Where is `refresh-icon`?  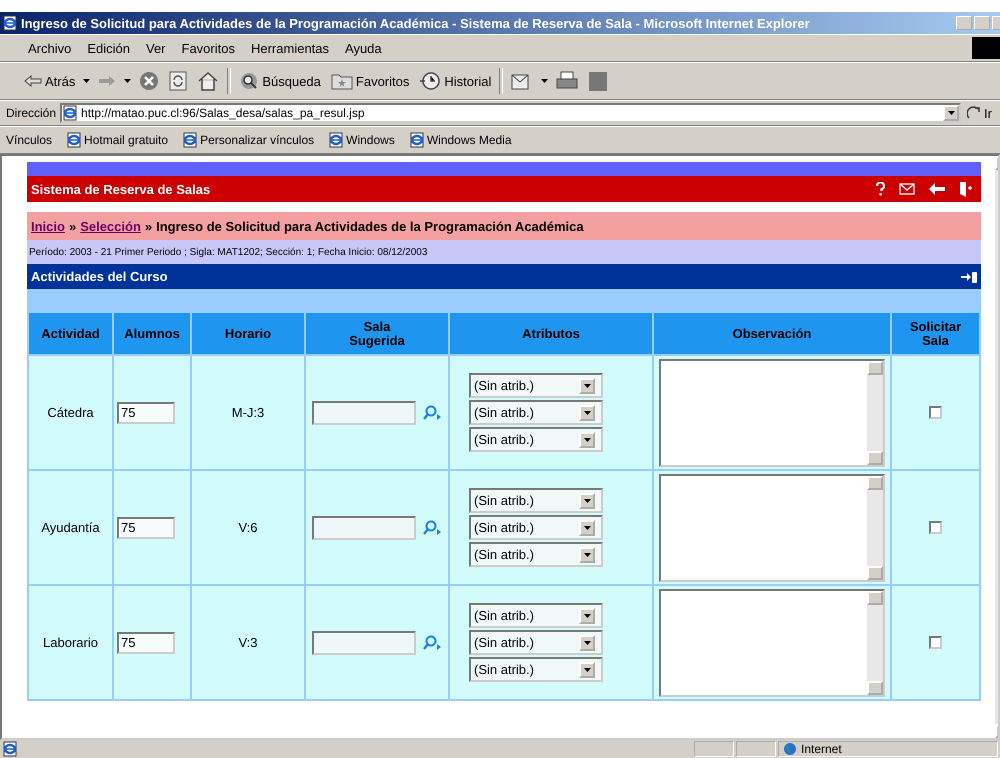
refresh-icon is located at coordinates (178, 81).